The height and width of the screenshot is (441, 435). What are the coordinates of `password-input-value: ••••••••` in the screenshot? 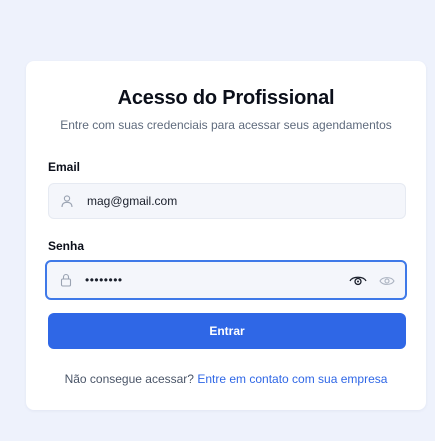 It's located at (104, 280).